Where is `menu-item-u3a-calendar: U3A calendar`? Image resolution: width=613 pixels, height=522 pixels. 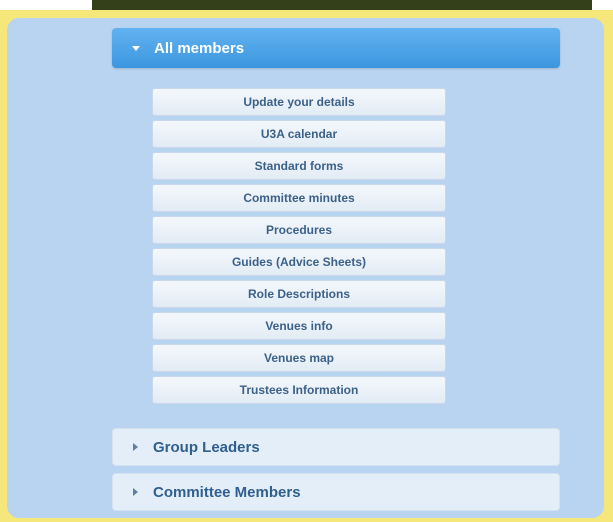 menu-item-u3a-calendar: U3A calendar is located at coordinates (299, 134).